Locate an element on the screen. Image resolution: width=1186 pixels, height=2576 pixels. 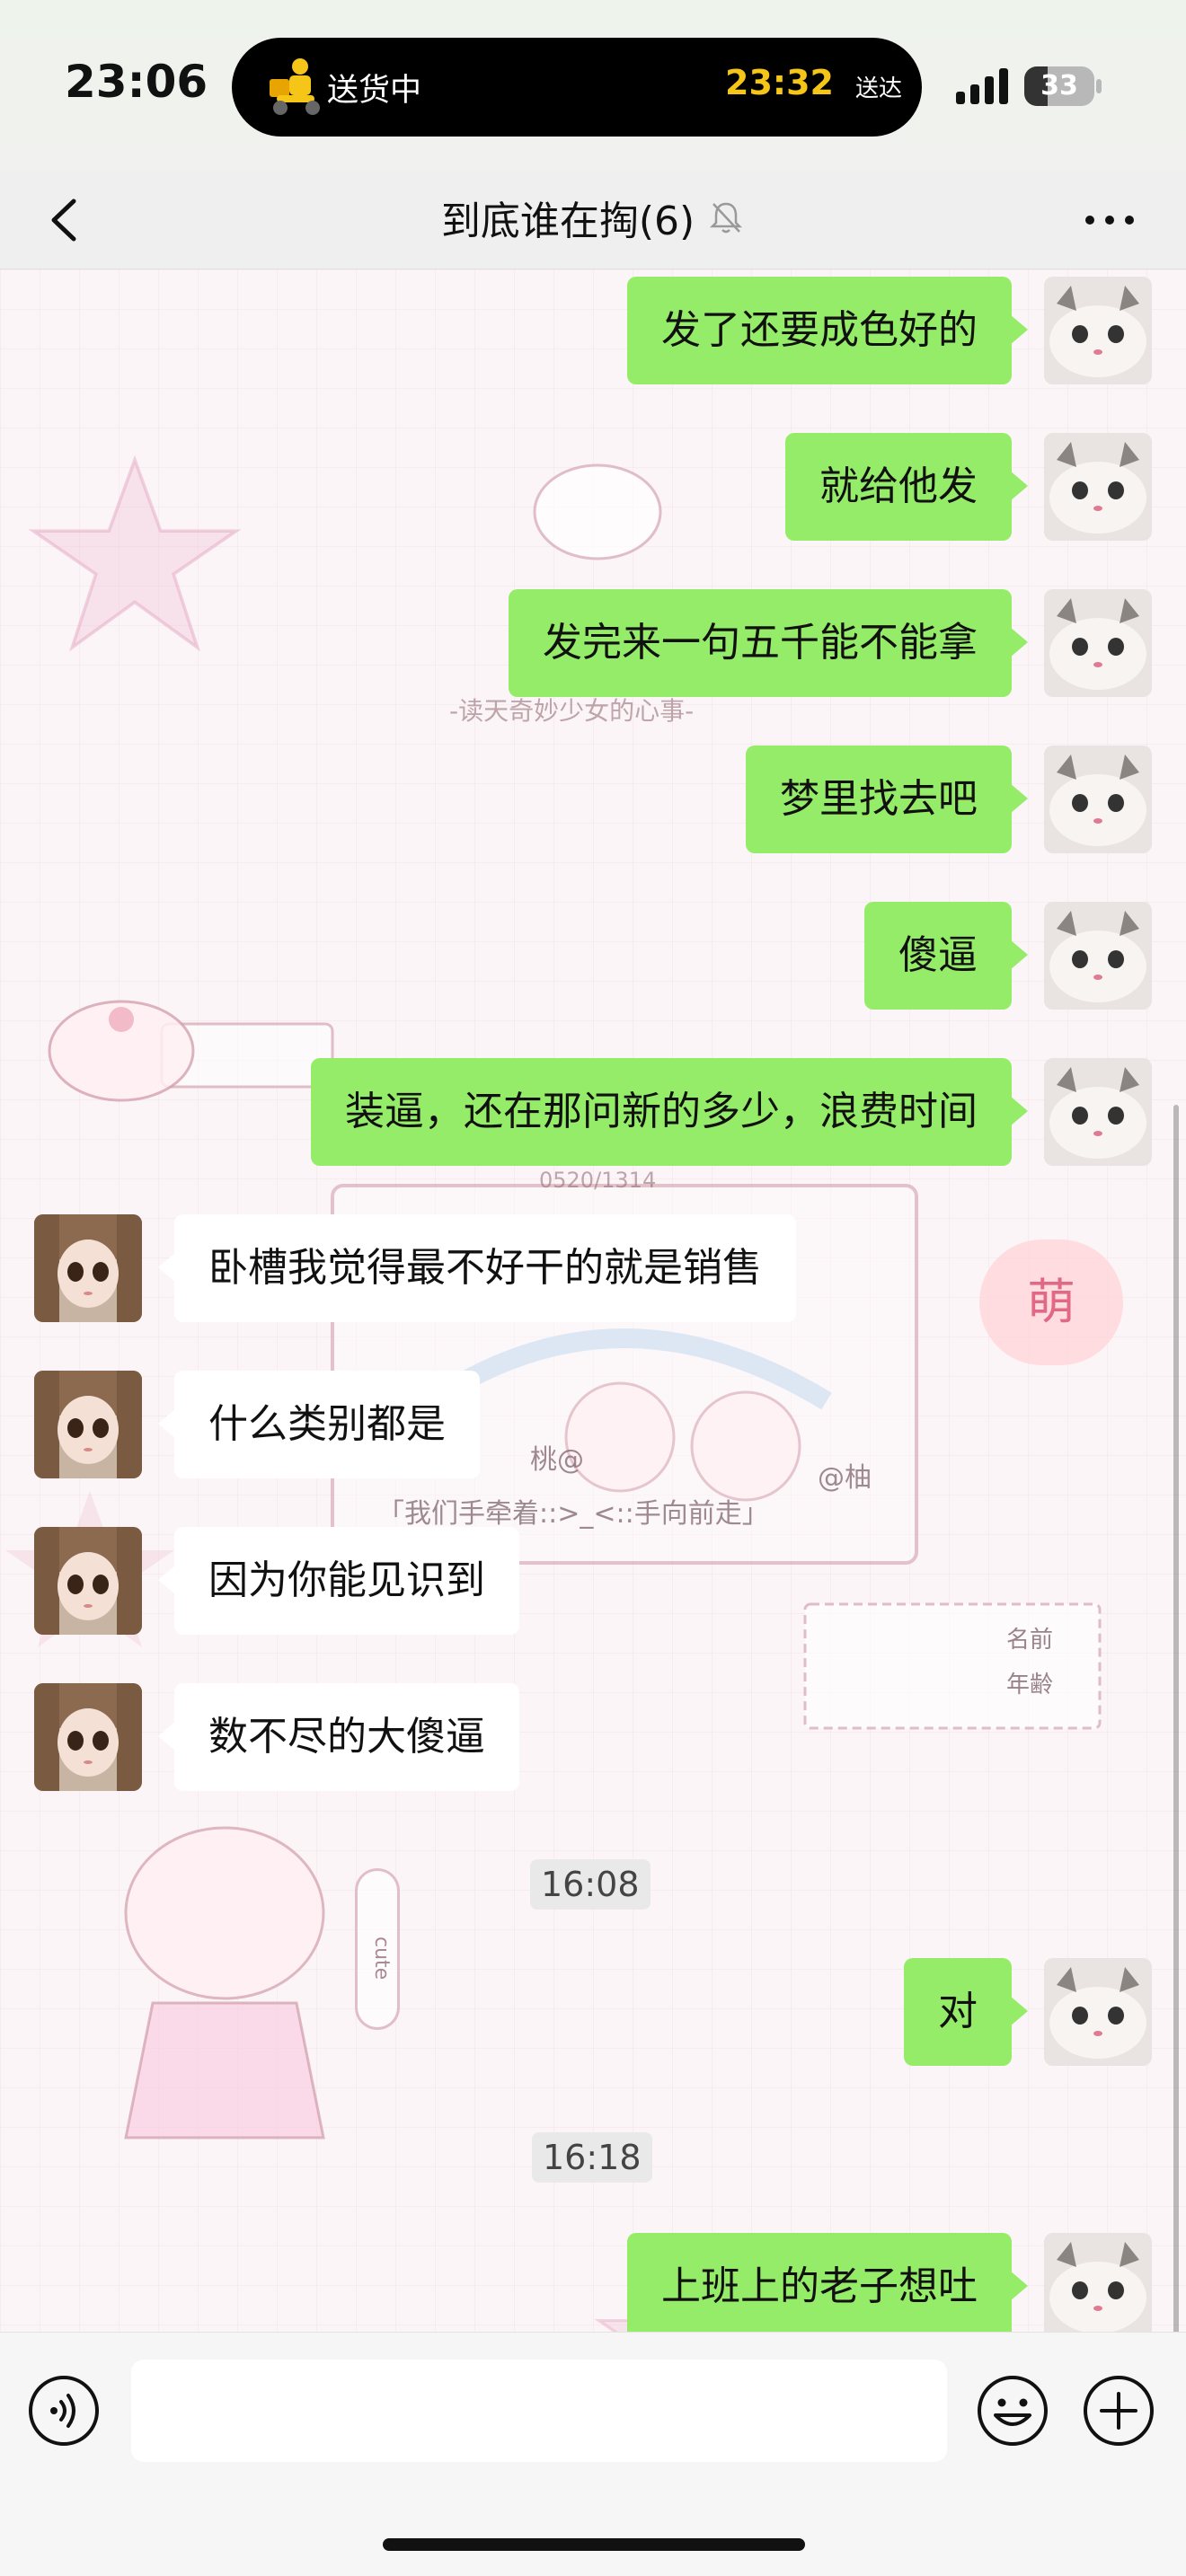
chat-title-area: 到底谁在掏(6) is located at coordinates (593, 217).